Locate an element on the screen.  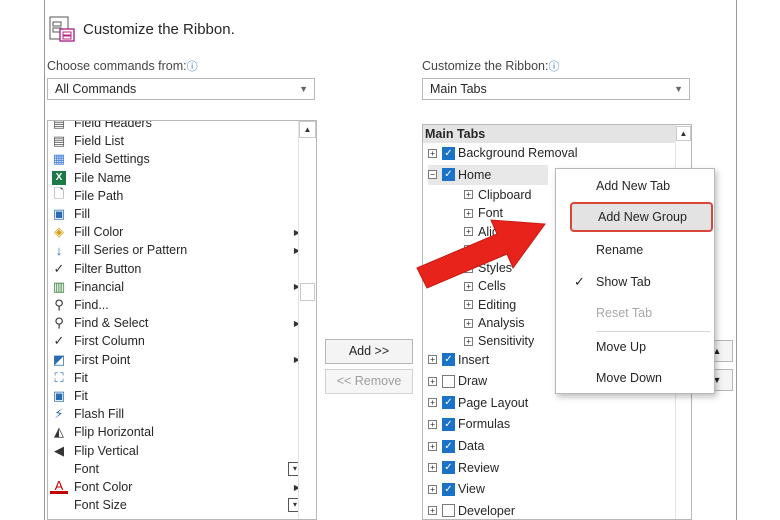
menu-move-down-label: Move Down is located at coordinates (629, 378).